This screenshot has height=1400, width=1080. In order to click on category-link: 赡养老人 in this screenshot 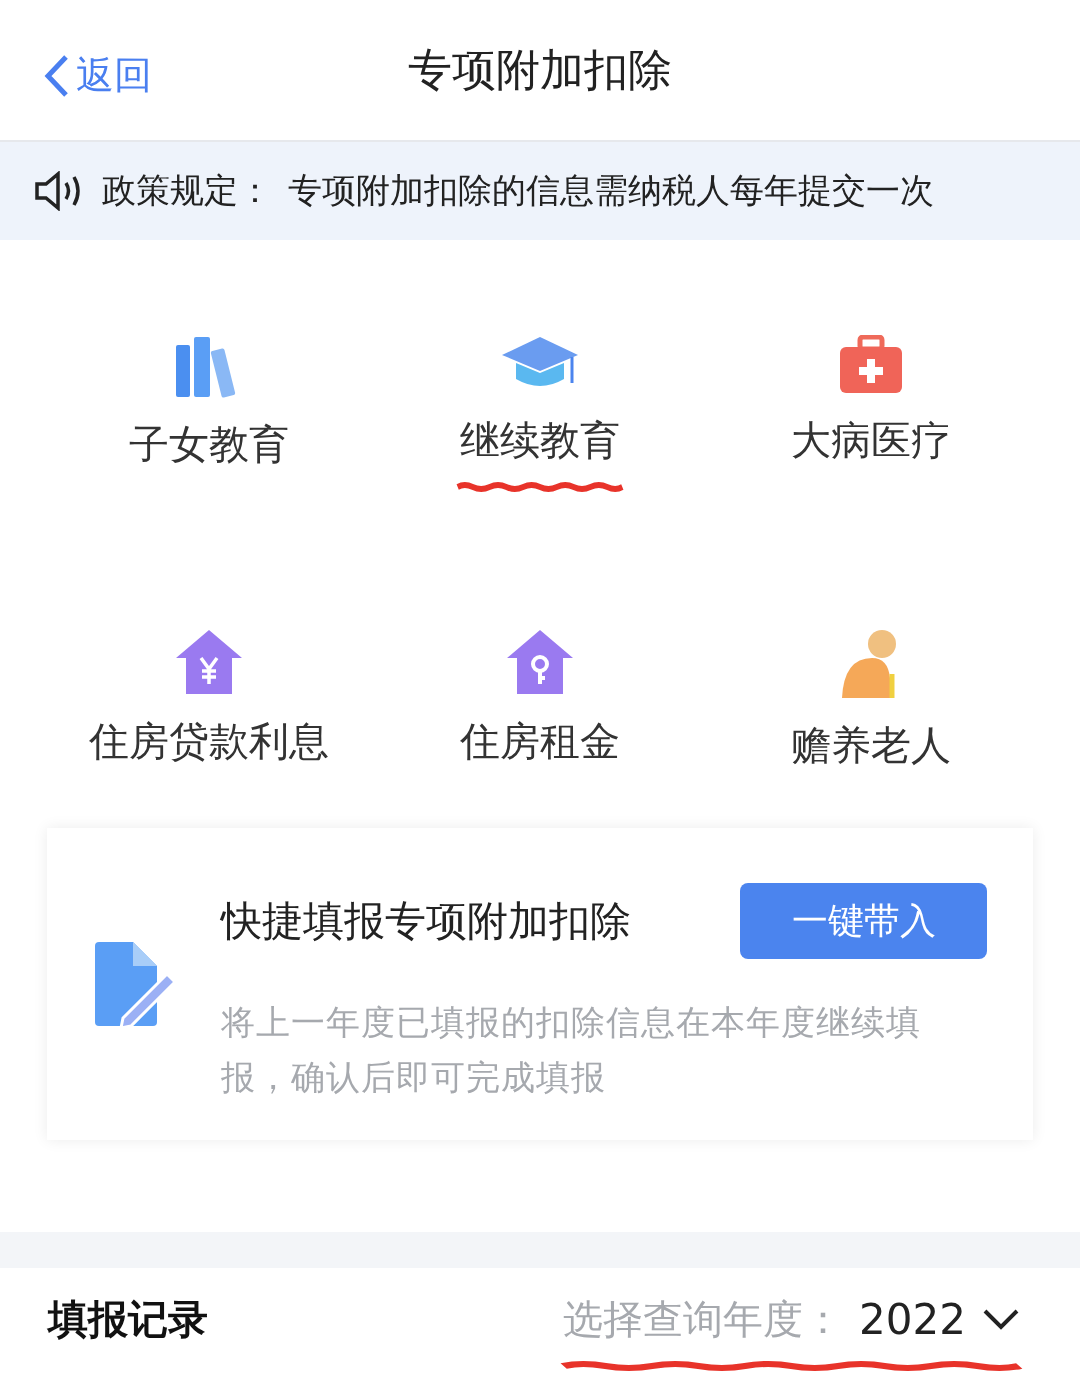, I will do `click(870, 745)`.